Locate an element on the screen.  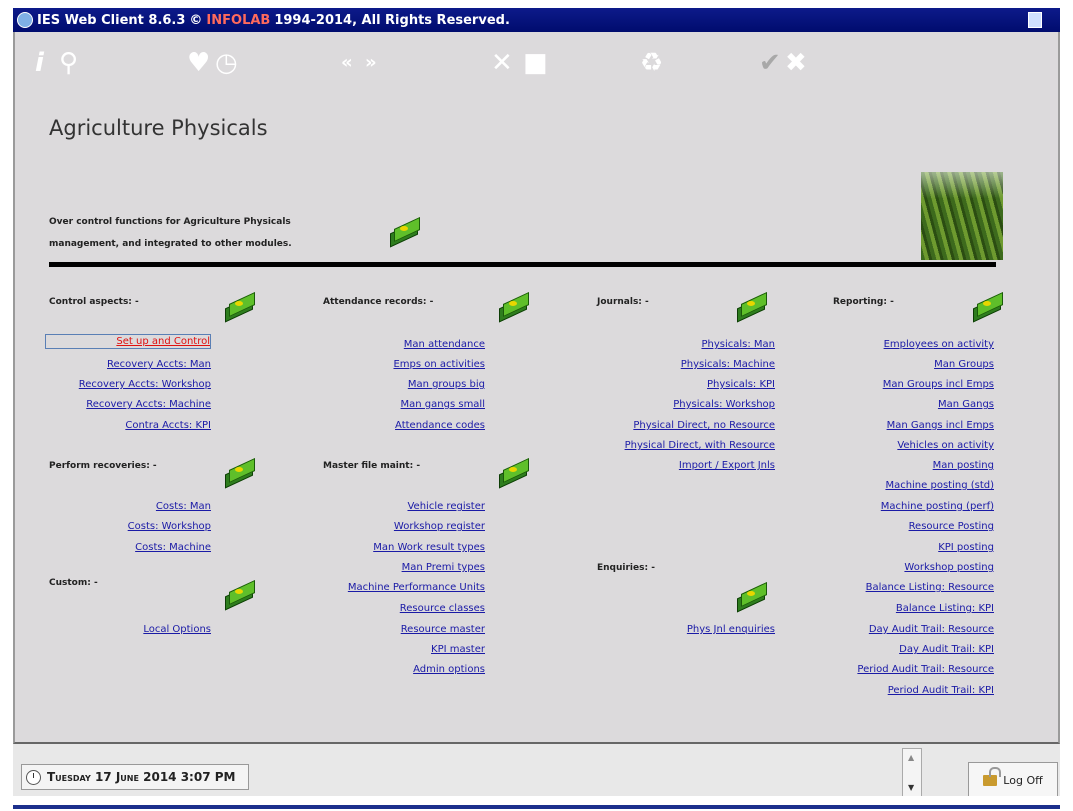
link-man-gangs-incl-emps: Man Gangs incl Emps is located at coordinates (940, 425).